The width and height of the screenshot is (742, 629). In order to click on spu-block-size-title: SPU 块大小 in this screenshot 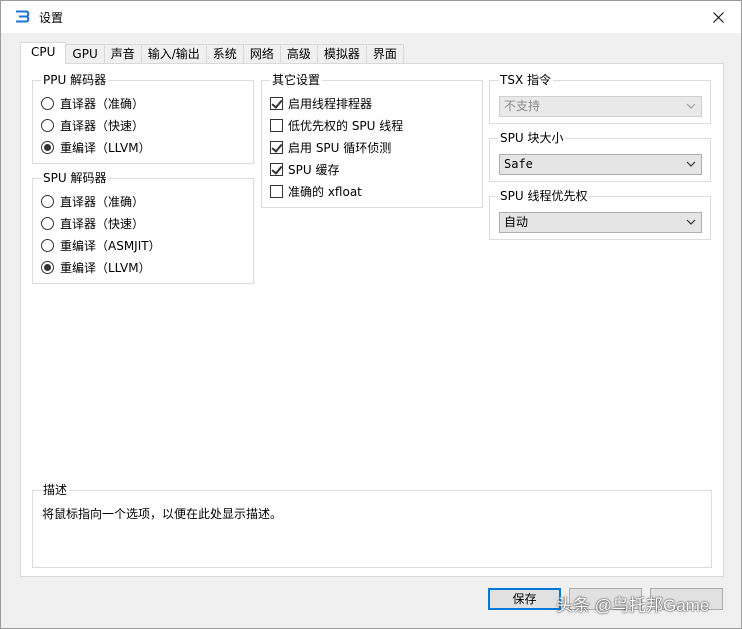, I will do `click(532, 138)`.